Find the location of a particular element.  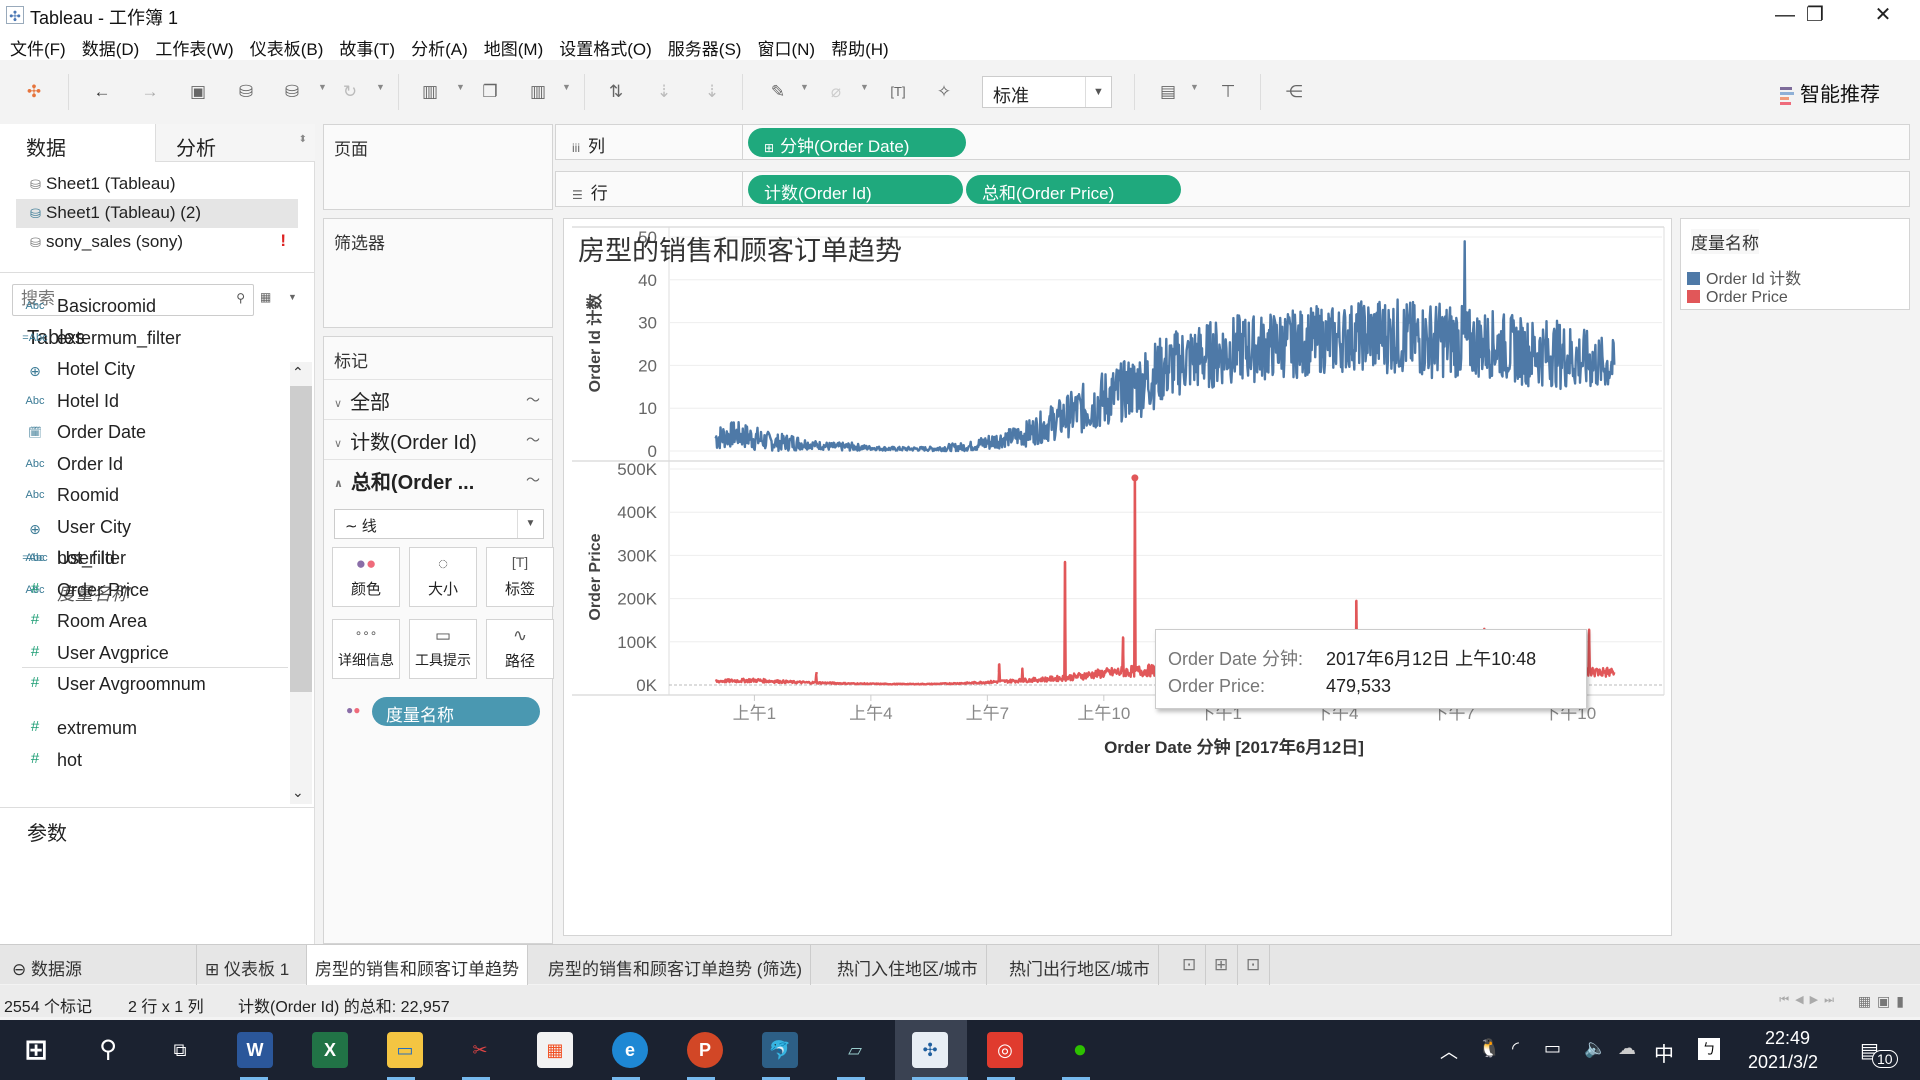

scroll-down-icon: ⌄ is located at coordinates (298, 792).